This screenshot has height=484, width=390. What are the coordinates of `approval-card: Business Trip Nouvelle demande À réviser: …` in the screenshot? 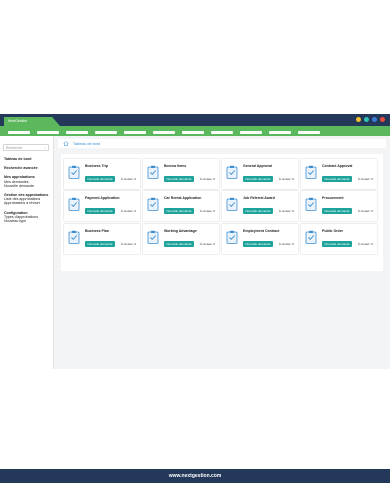 It's located at (102, 174).